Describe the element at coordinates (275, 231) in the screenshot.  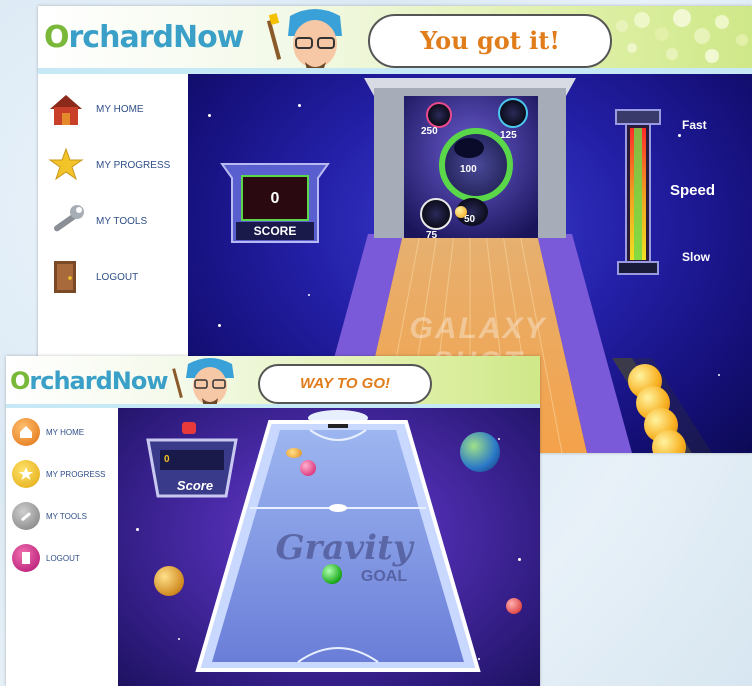
I see `score-label: SCORE` at that location.